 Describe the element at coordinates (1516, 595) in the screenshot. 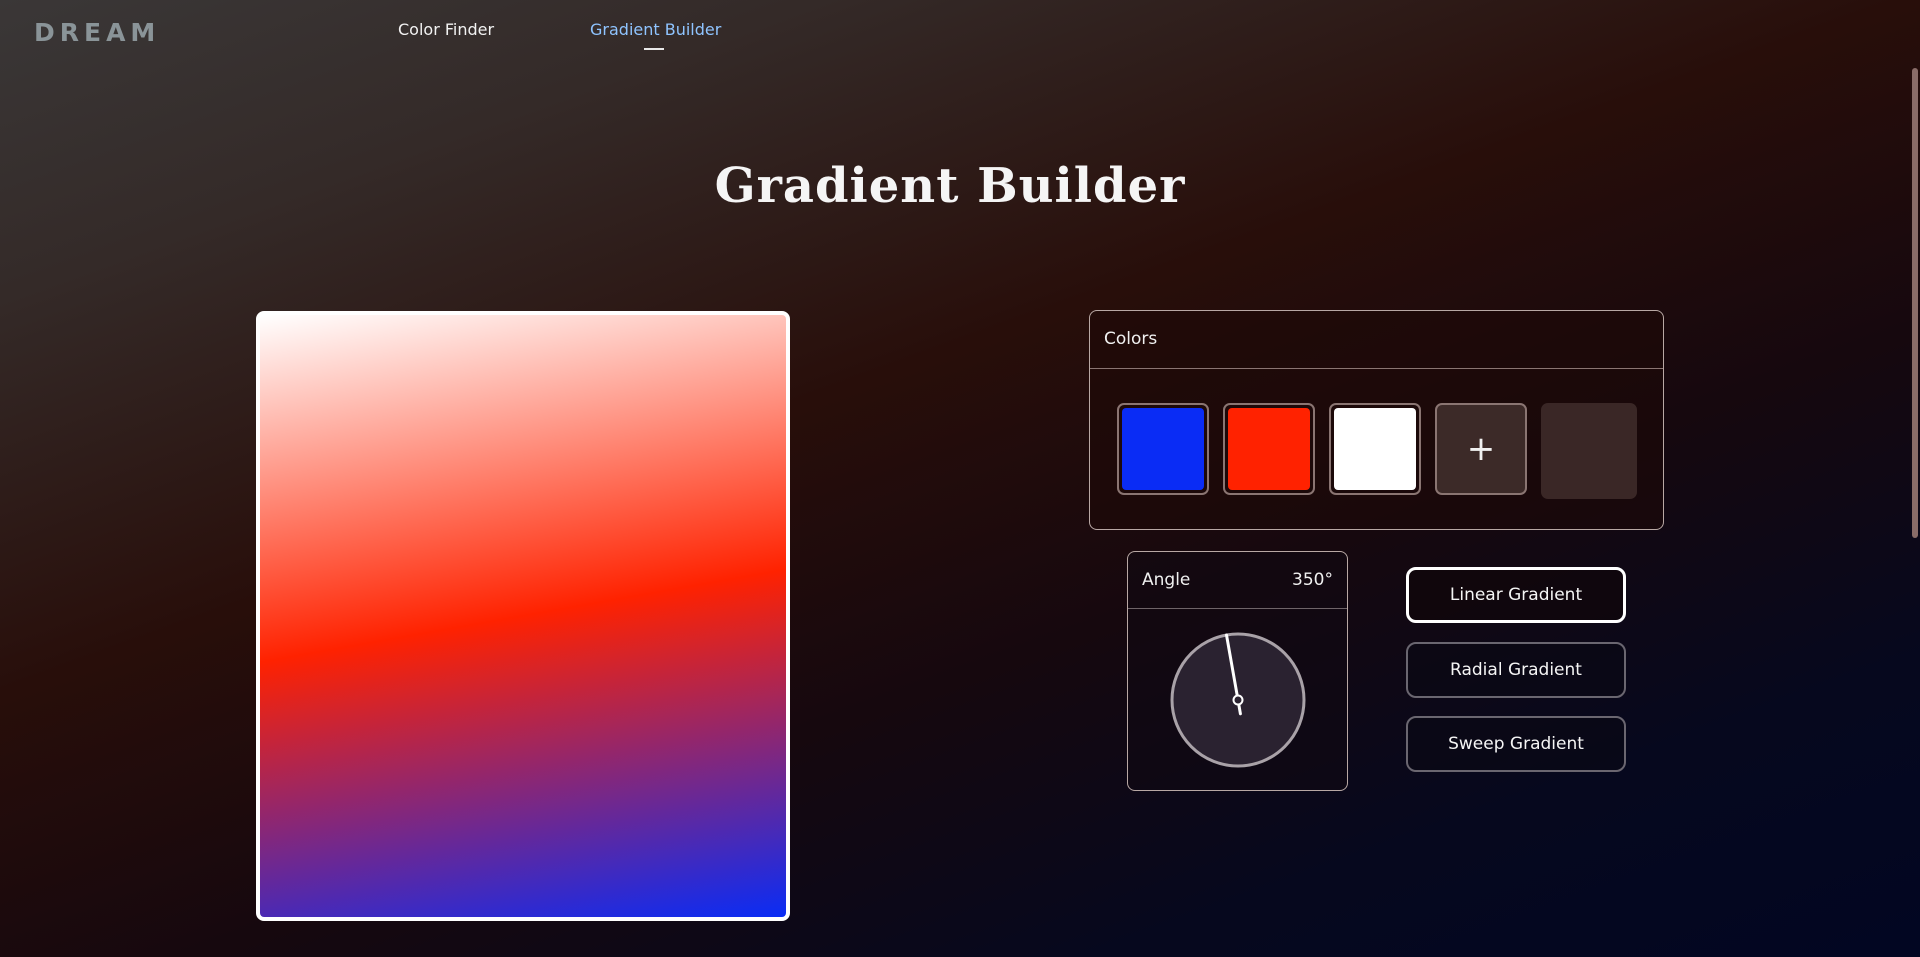

I see `linear-gradient-button: Linear Gradient` at that location.